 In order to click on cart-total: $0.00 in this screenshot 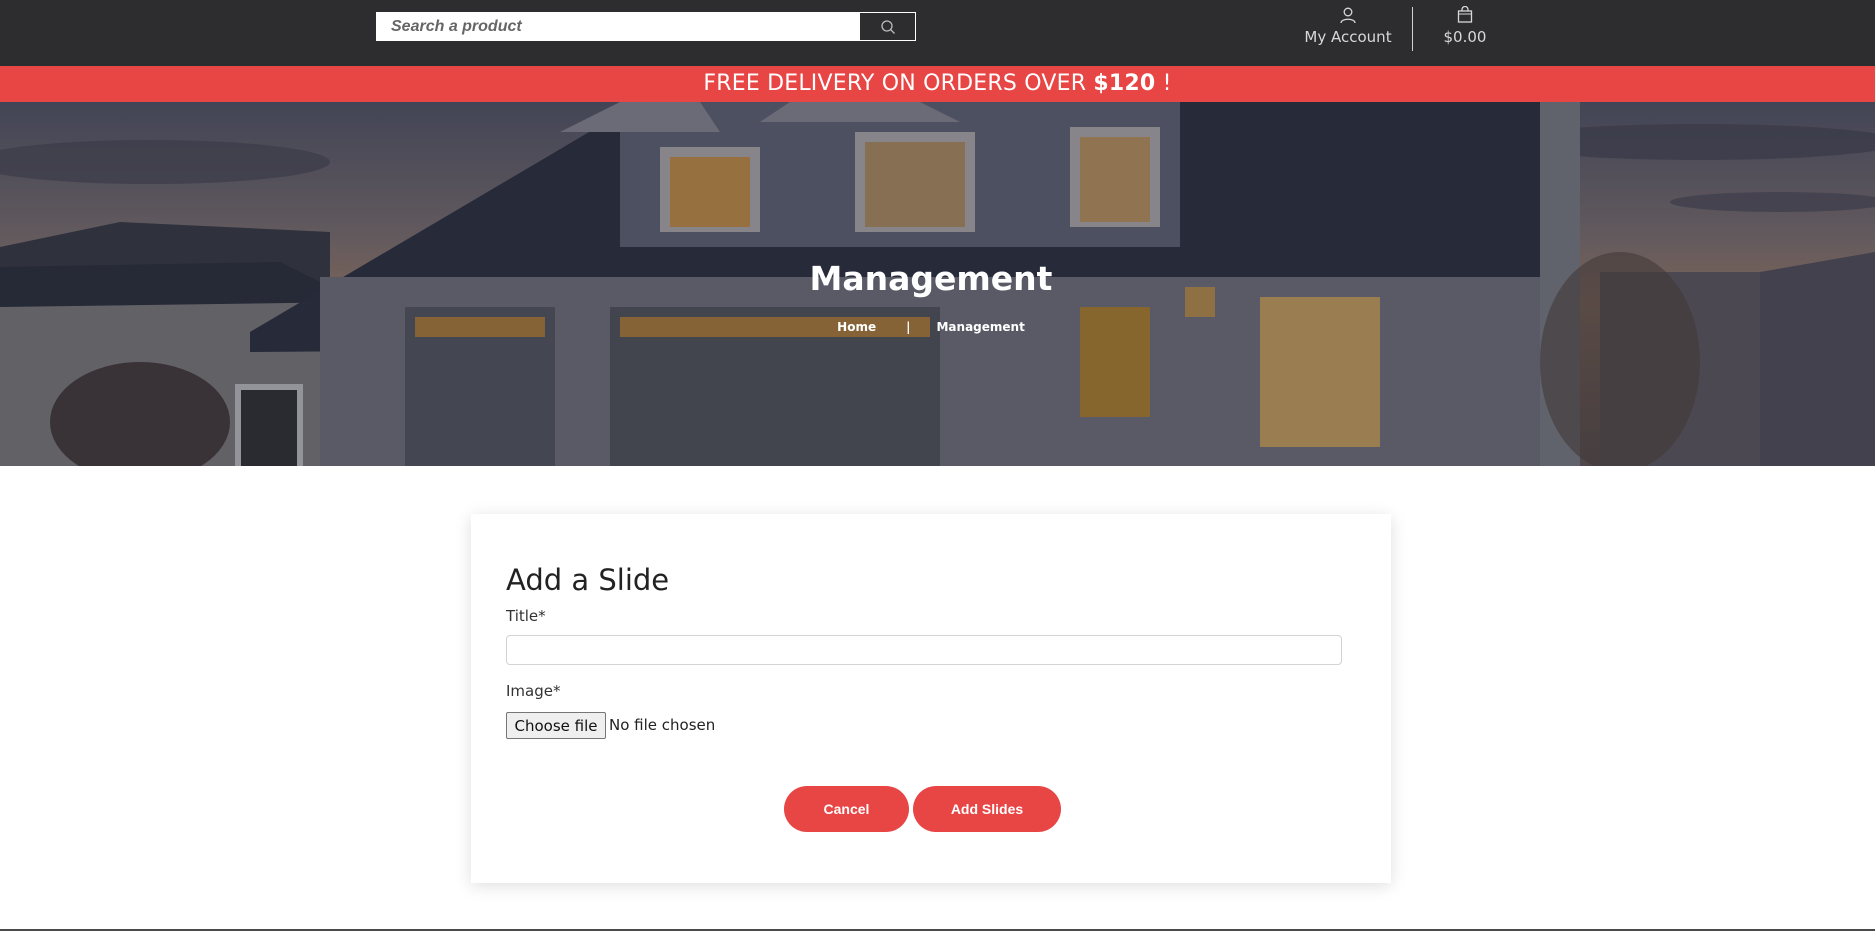, I will do `click(1465, 37)`.